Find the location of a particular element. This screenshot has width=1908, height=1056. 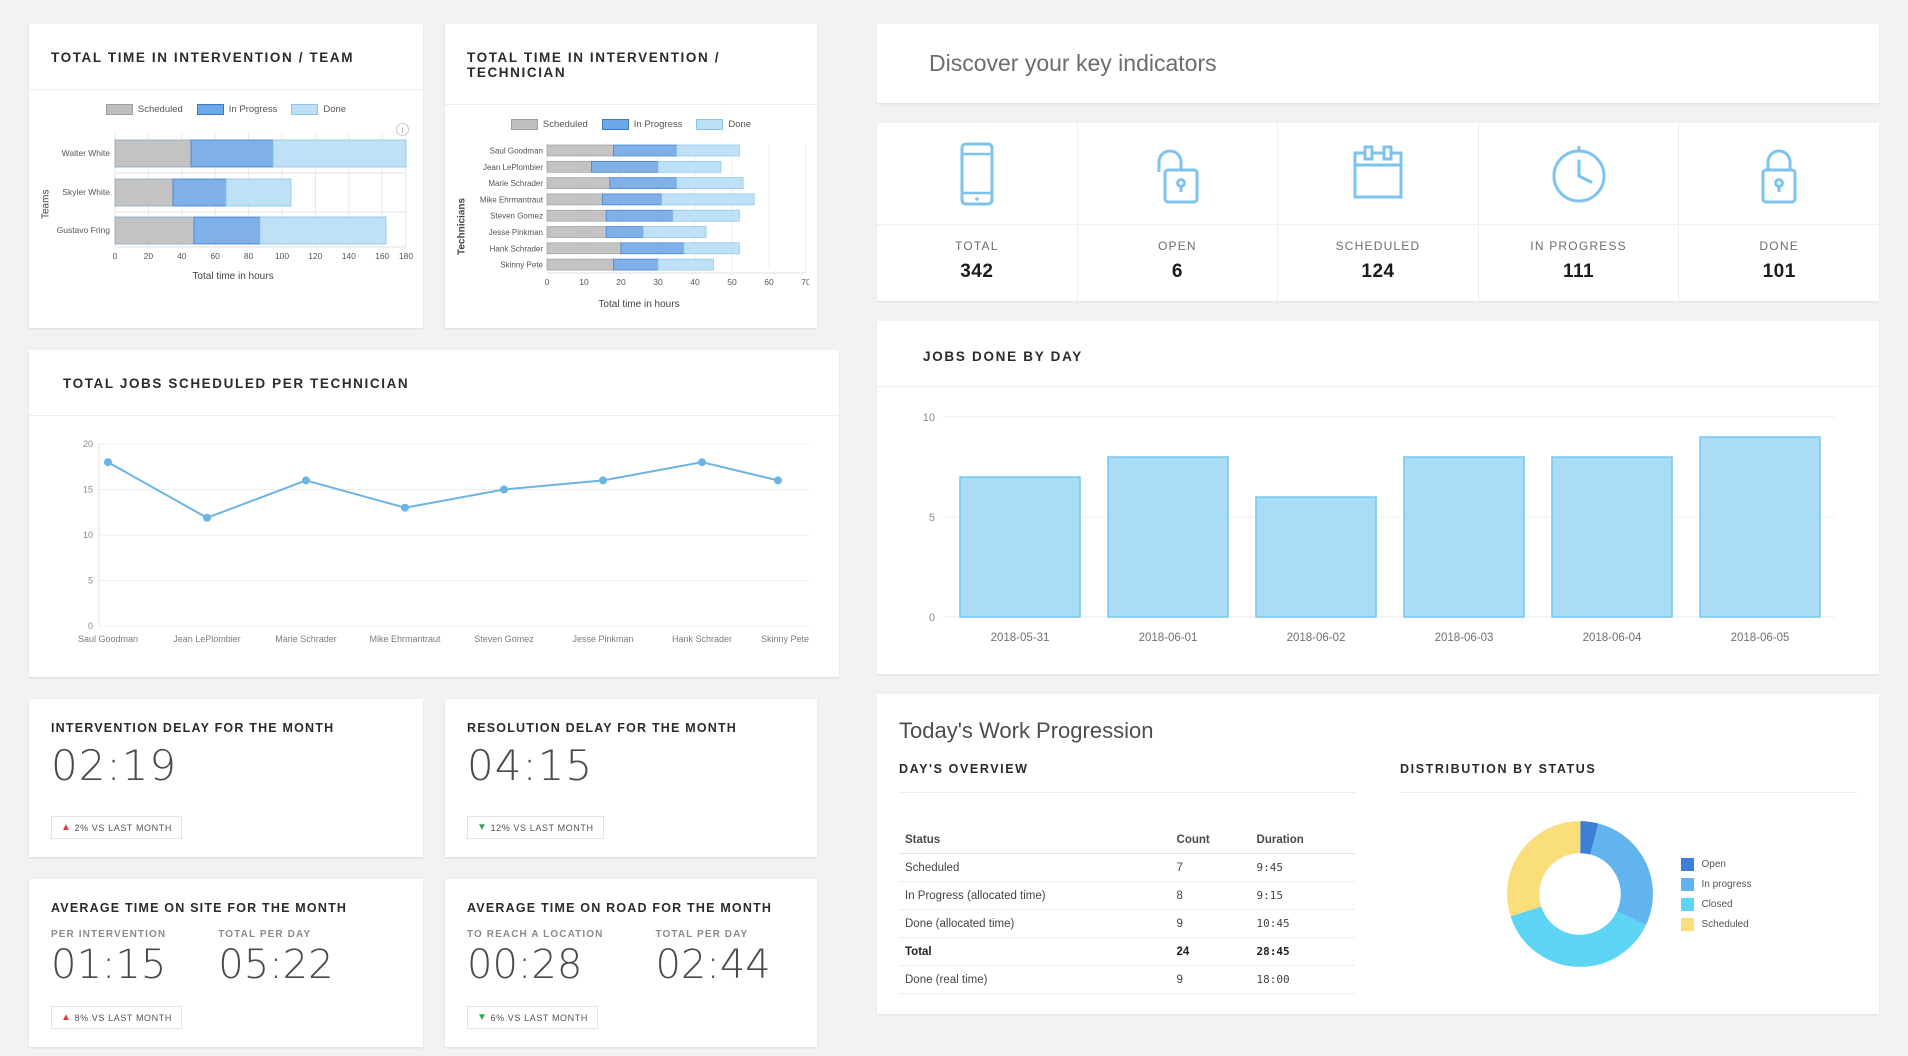

svg-text: 5 is located at coordinates (90, 581).